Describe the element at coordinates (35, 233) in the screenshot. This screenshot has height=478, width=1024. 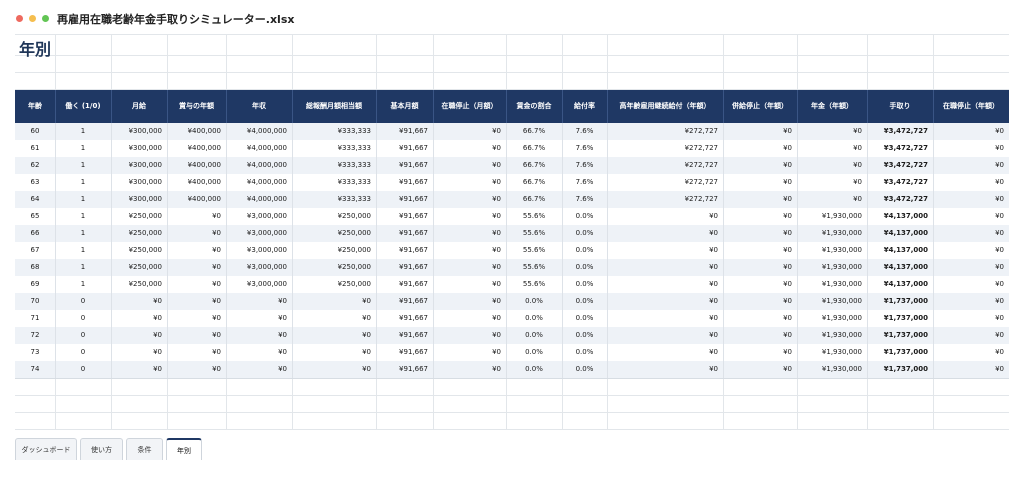
I see `table-cell: 66` at that location.